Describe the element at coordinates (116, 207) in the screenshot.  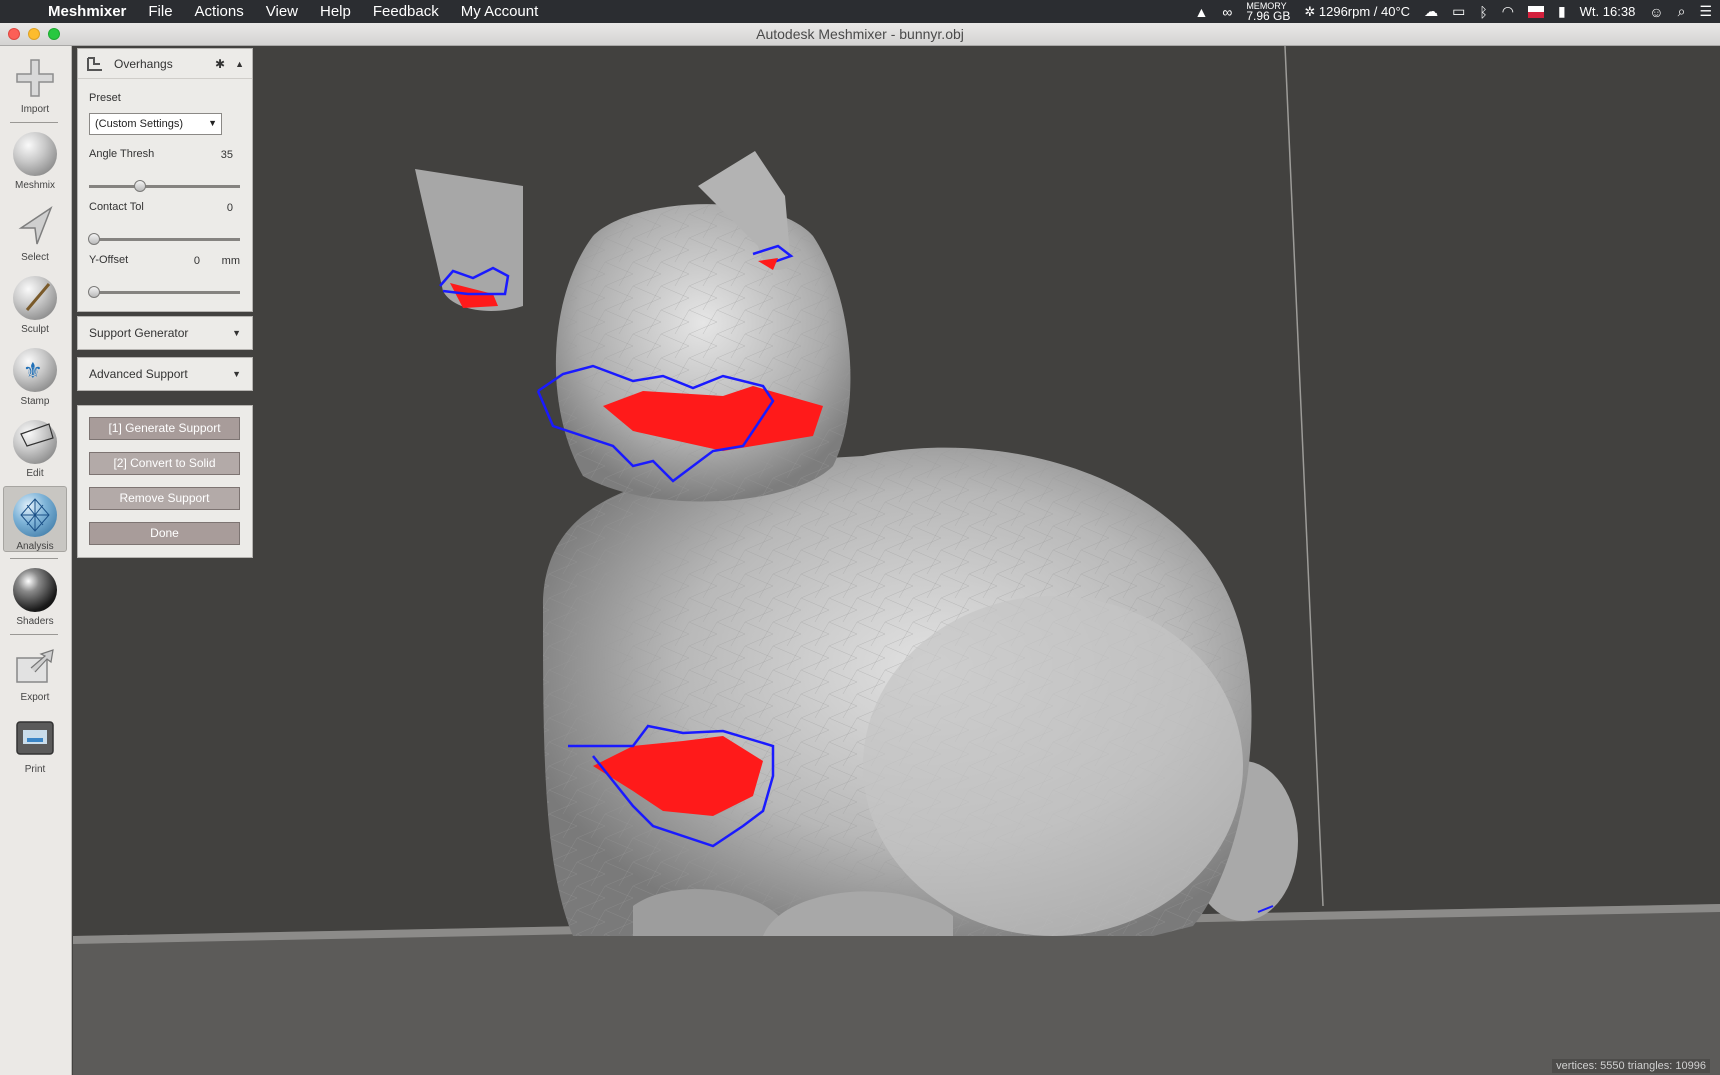
I see `contact-tol-label: Contact Tol` at that location.